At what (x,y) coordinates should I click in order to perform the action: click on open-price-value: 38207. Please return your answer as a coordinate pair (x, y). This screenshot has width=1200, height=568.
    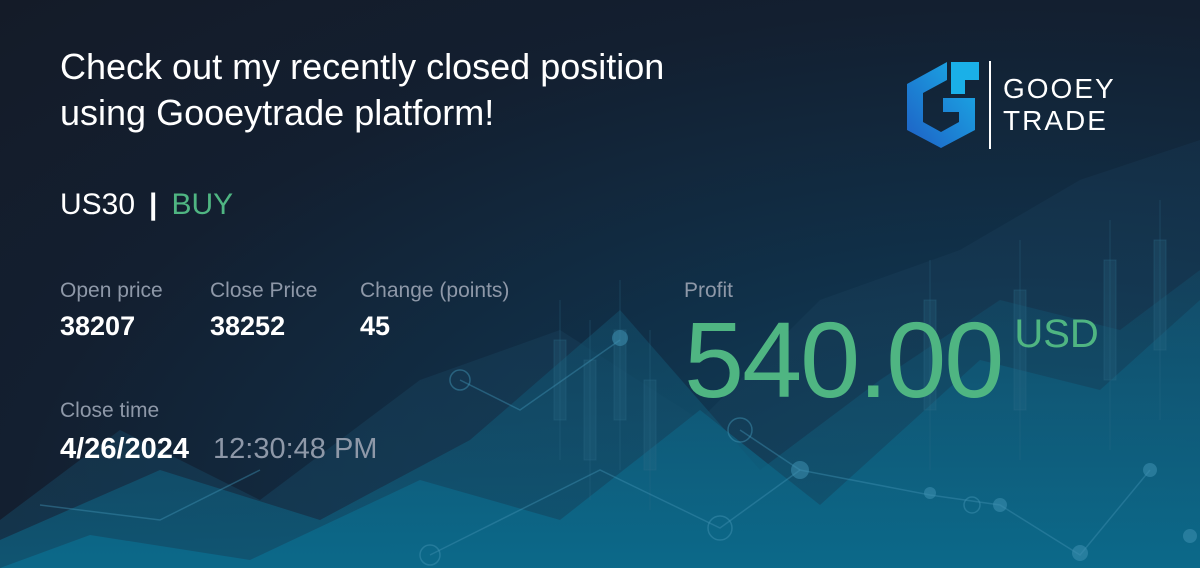
    Looking at the image, I should click on (98, 326).